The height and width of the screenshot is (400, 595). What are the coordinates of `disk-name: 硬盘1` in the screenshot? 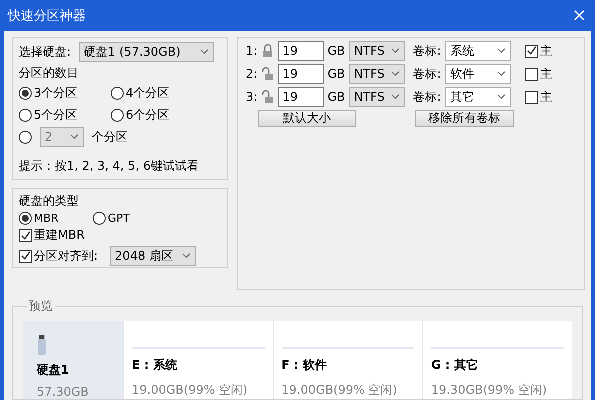 It's located at (53, 370).